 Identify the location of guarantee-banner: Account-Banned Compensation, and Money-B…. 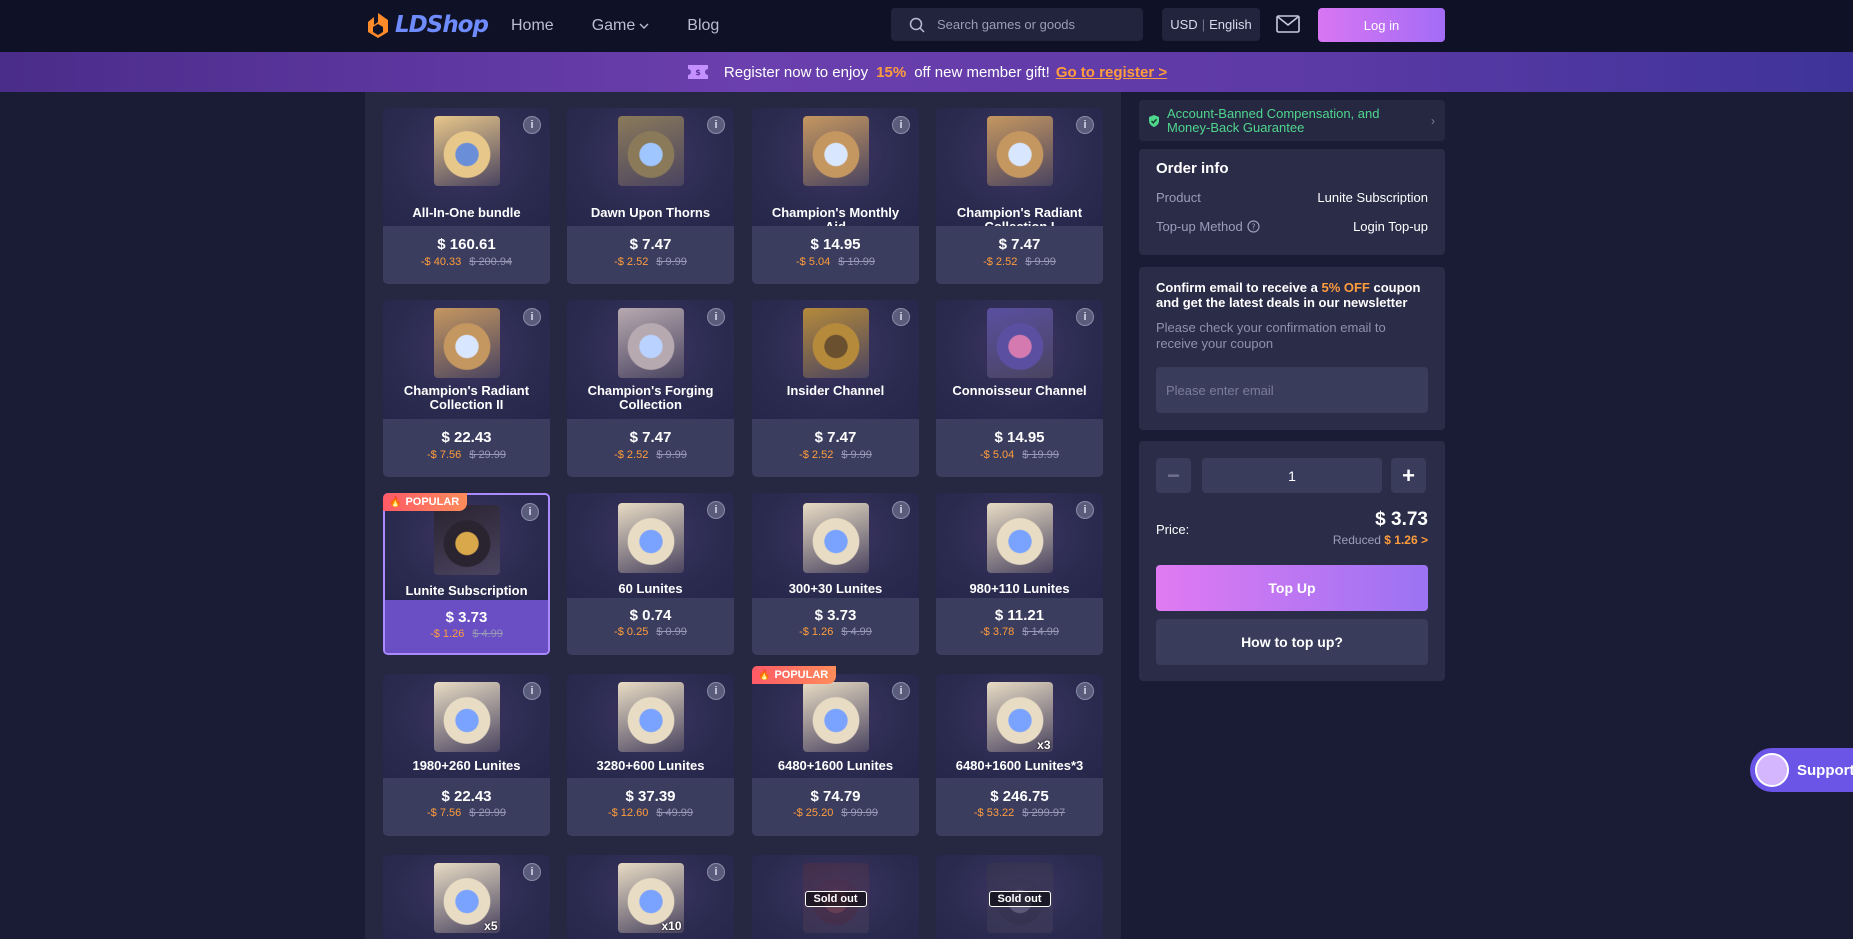
(1292, 120).